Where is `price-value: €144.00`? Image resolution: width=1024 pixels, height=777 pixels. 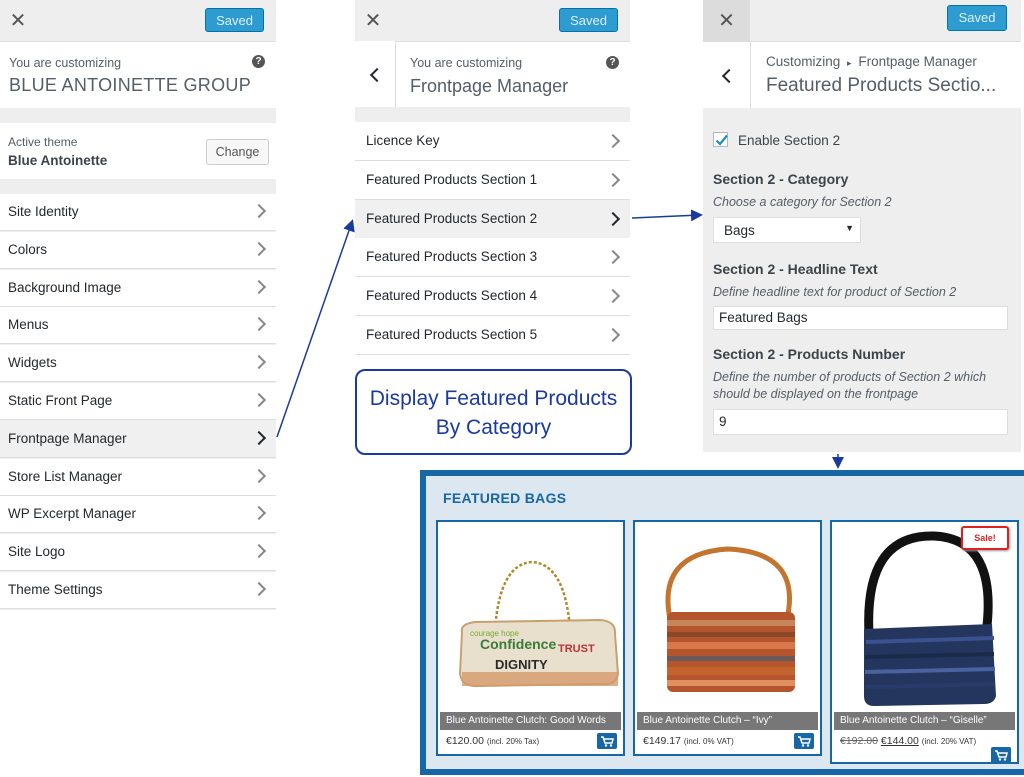 price-value: €144.00 is located at coordinates (899, 741).